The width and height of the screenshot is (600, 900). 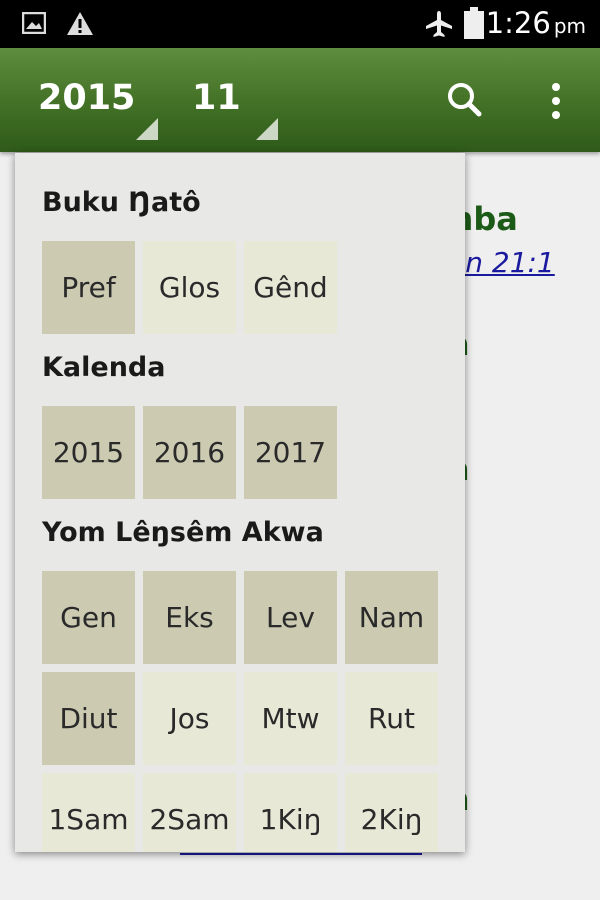 What do you see at coordinates (183, 532) in the screenshot?
I see `section-title-yom-lengsem-akwa: Yom Lêŋsêm Akwa` at bounding box center [183, 532].